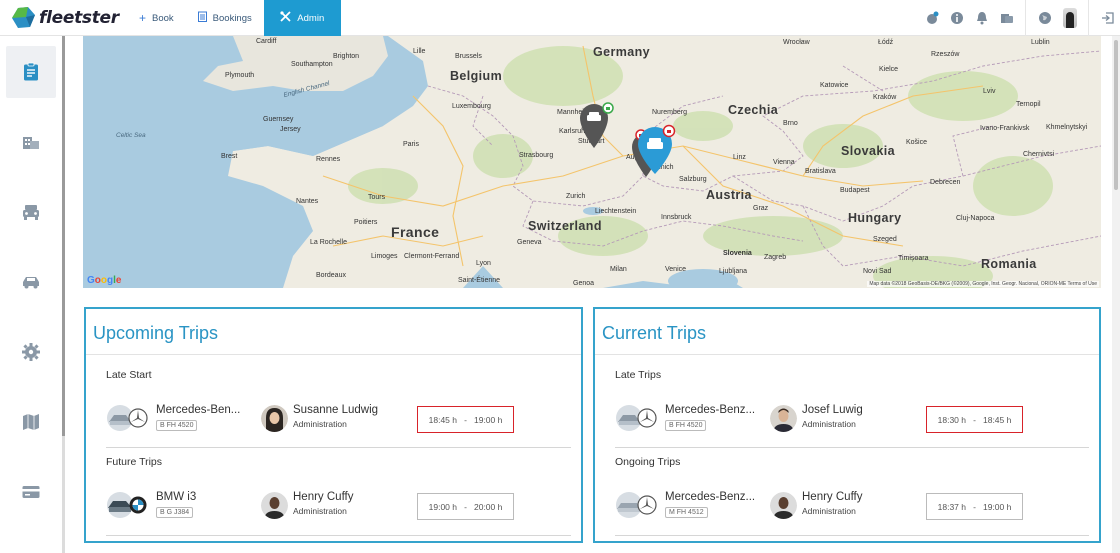  I want to click on nav-admin: Admin, so click(302, 18).